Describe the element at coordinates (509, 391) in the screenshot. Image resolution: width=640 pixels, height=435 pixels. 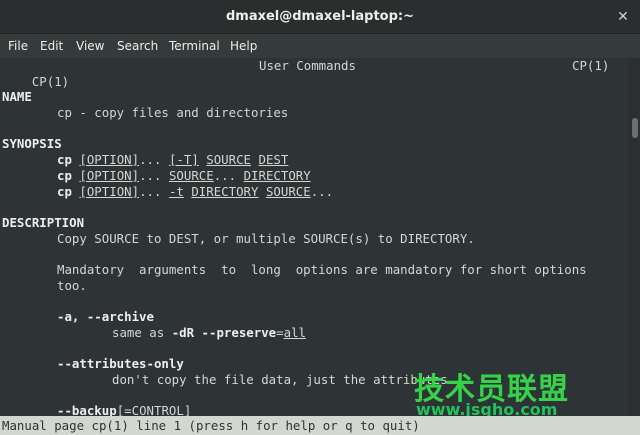
I see `watermark-logo: 技术员联盟 www.jsgho.com` at that location.